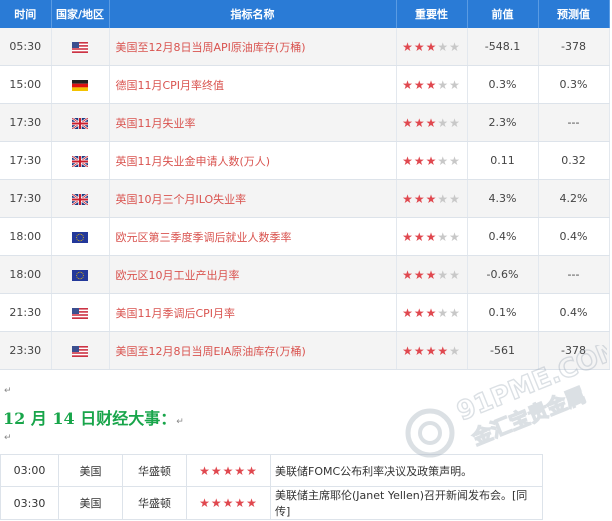 The height and width of the screenshot is (521, 612). I want to click on watermark-text-bottom: 金汇宝贵金属, so click(528, 417).